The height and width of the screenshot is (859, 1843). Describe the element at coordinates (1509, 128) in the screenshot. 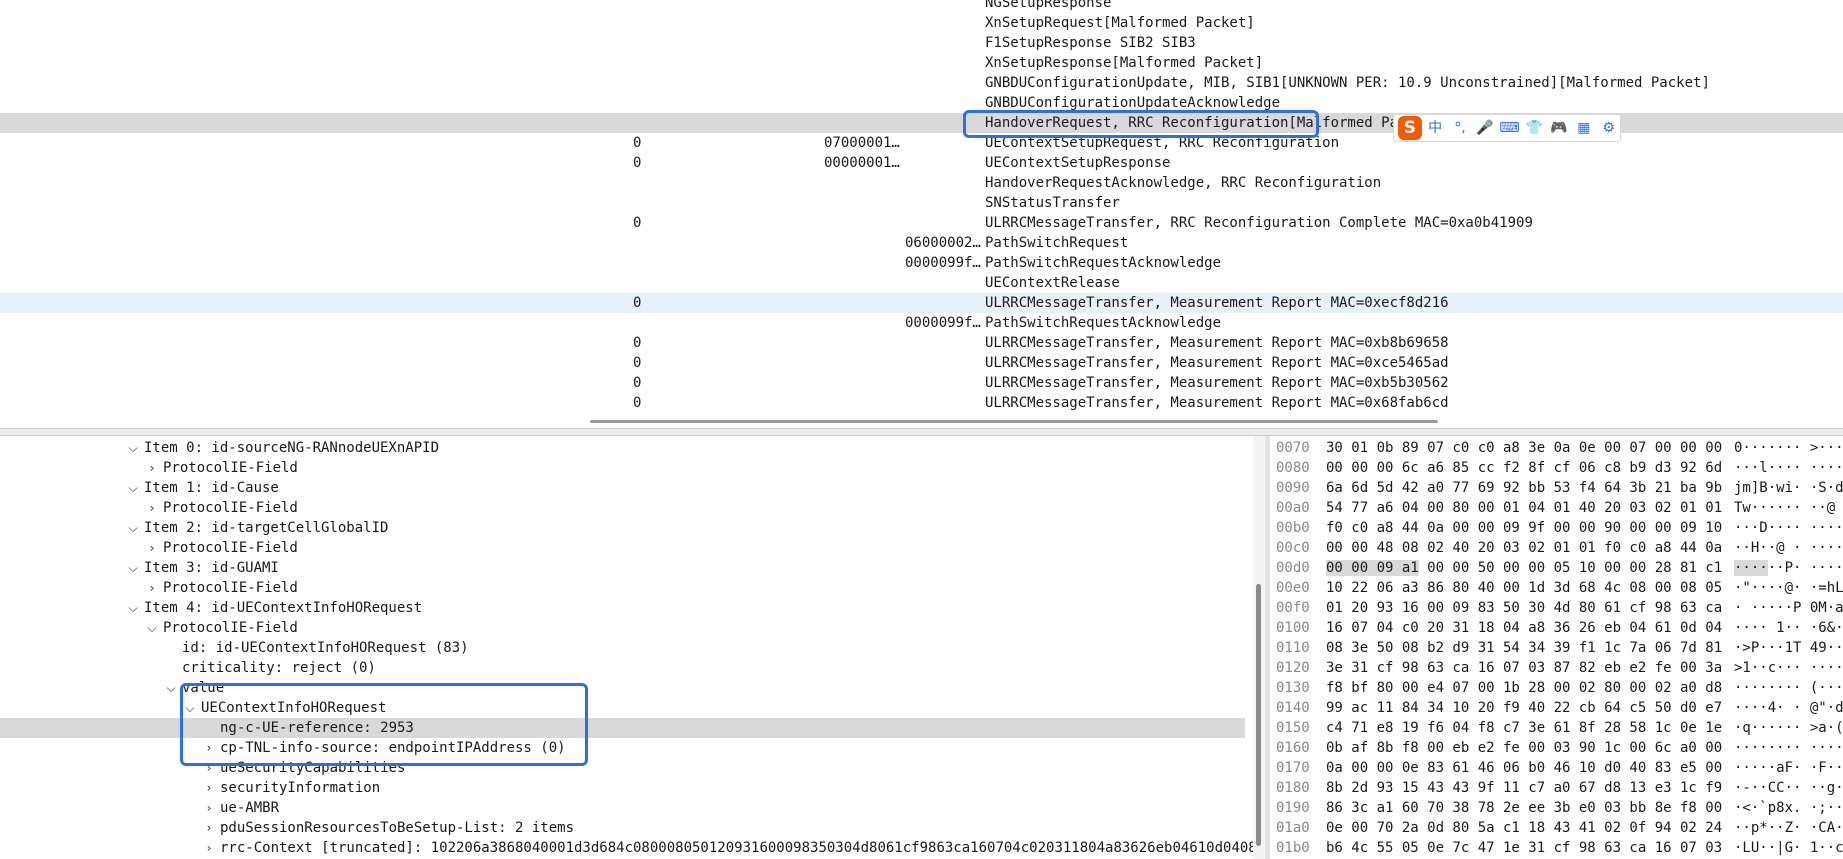

I see `keyboard-icon: ⌨` at that location.